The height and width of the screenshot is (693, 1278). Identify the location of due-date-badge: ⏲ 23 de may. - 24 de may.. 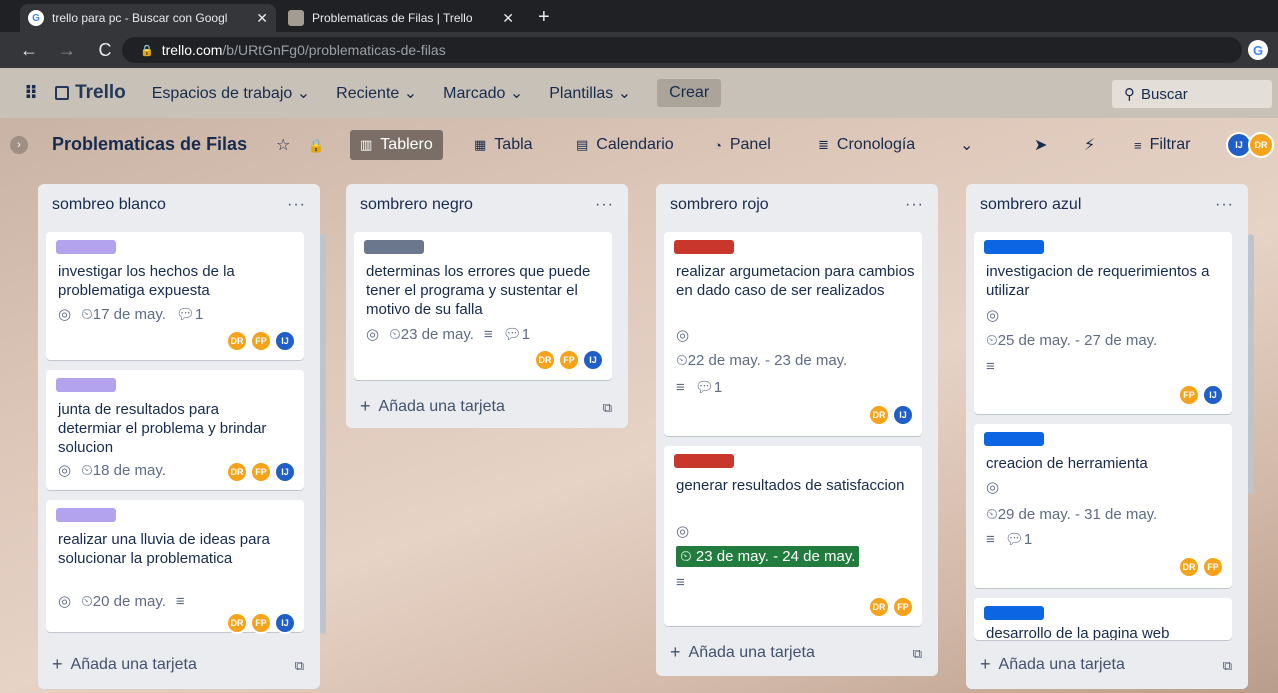
(768, 556).